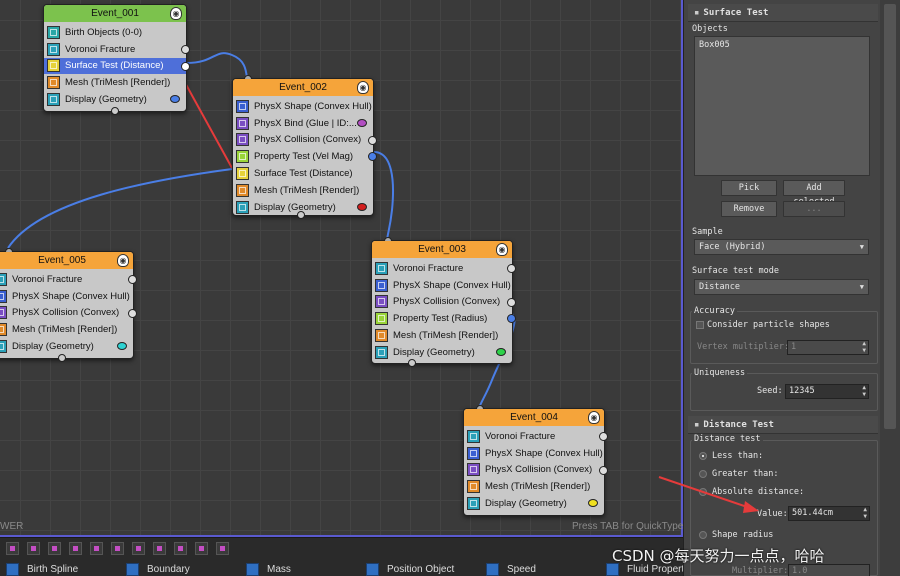  Describe the element at coordinates (781, 247) in the screenshot. I see `sample-dropdown: Face (Hybrid) ▼` at that location.